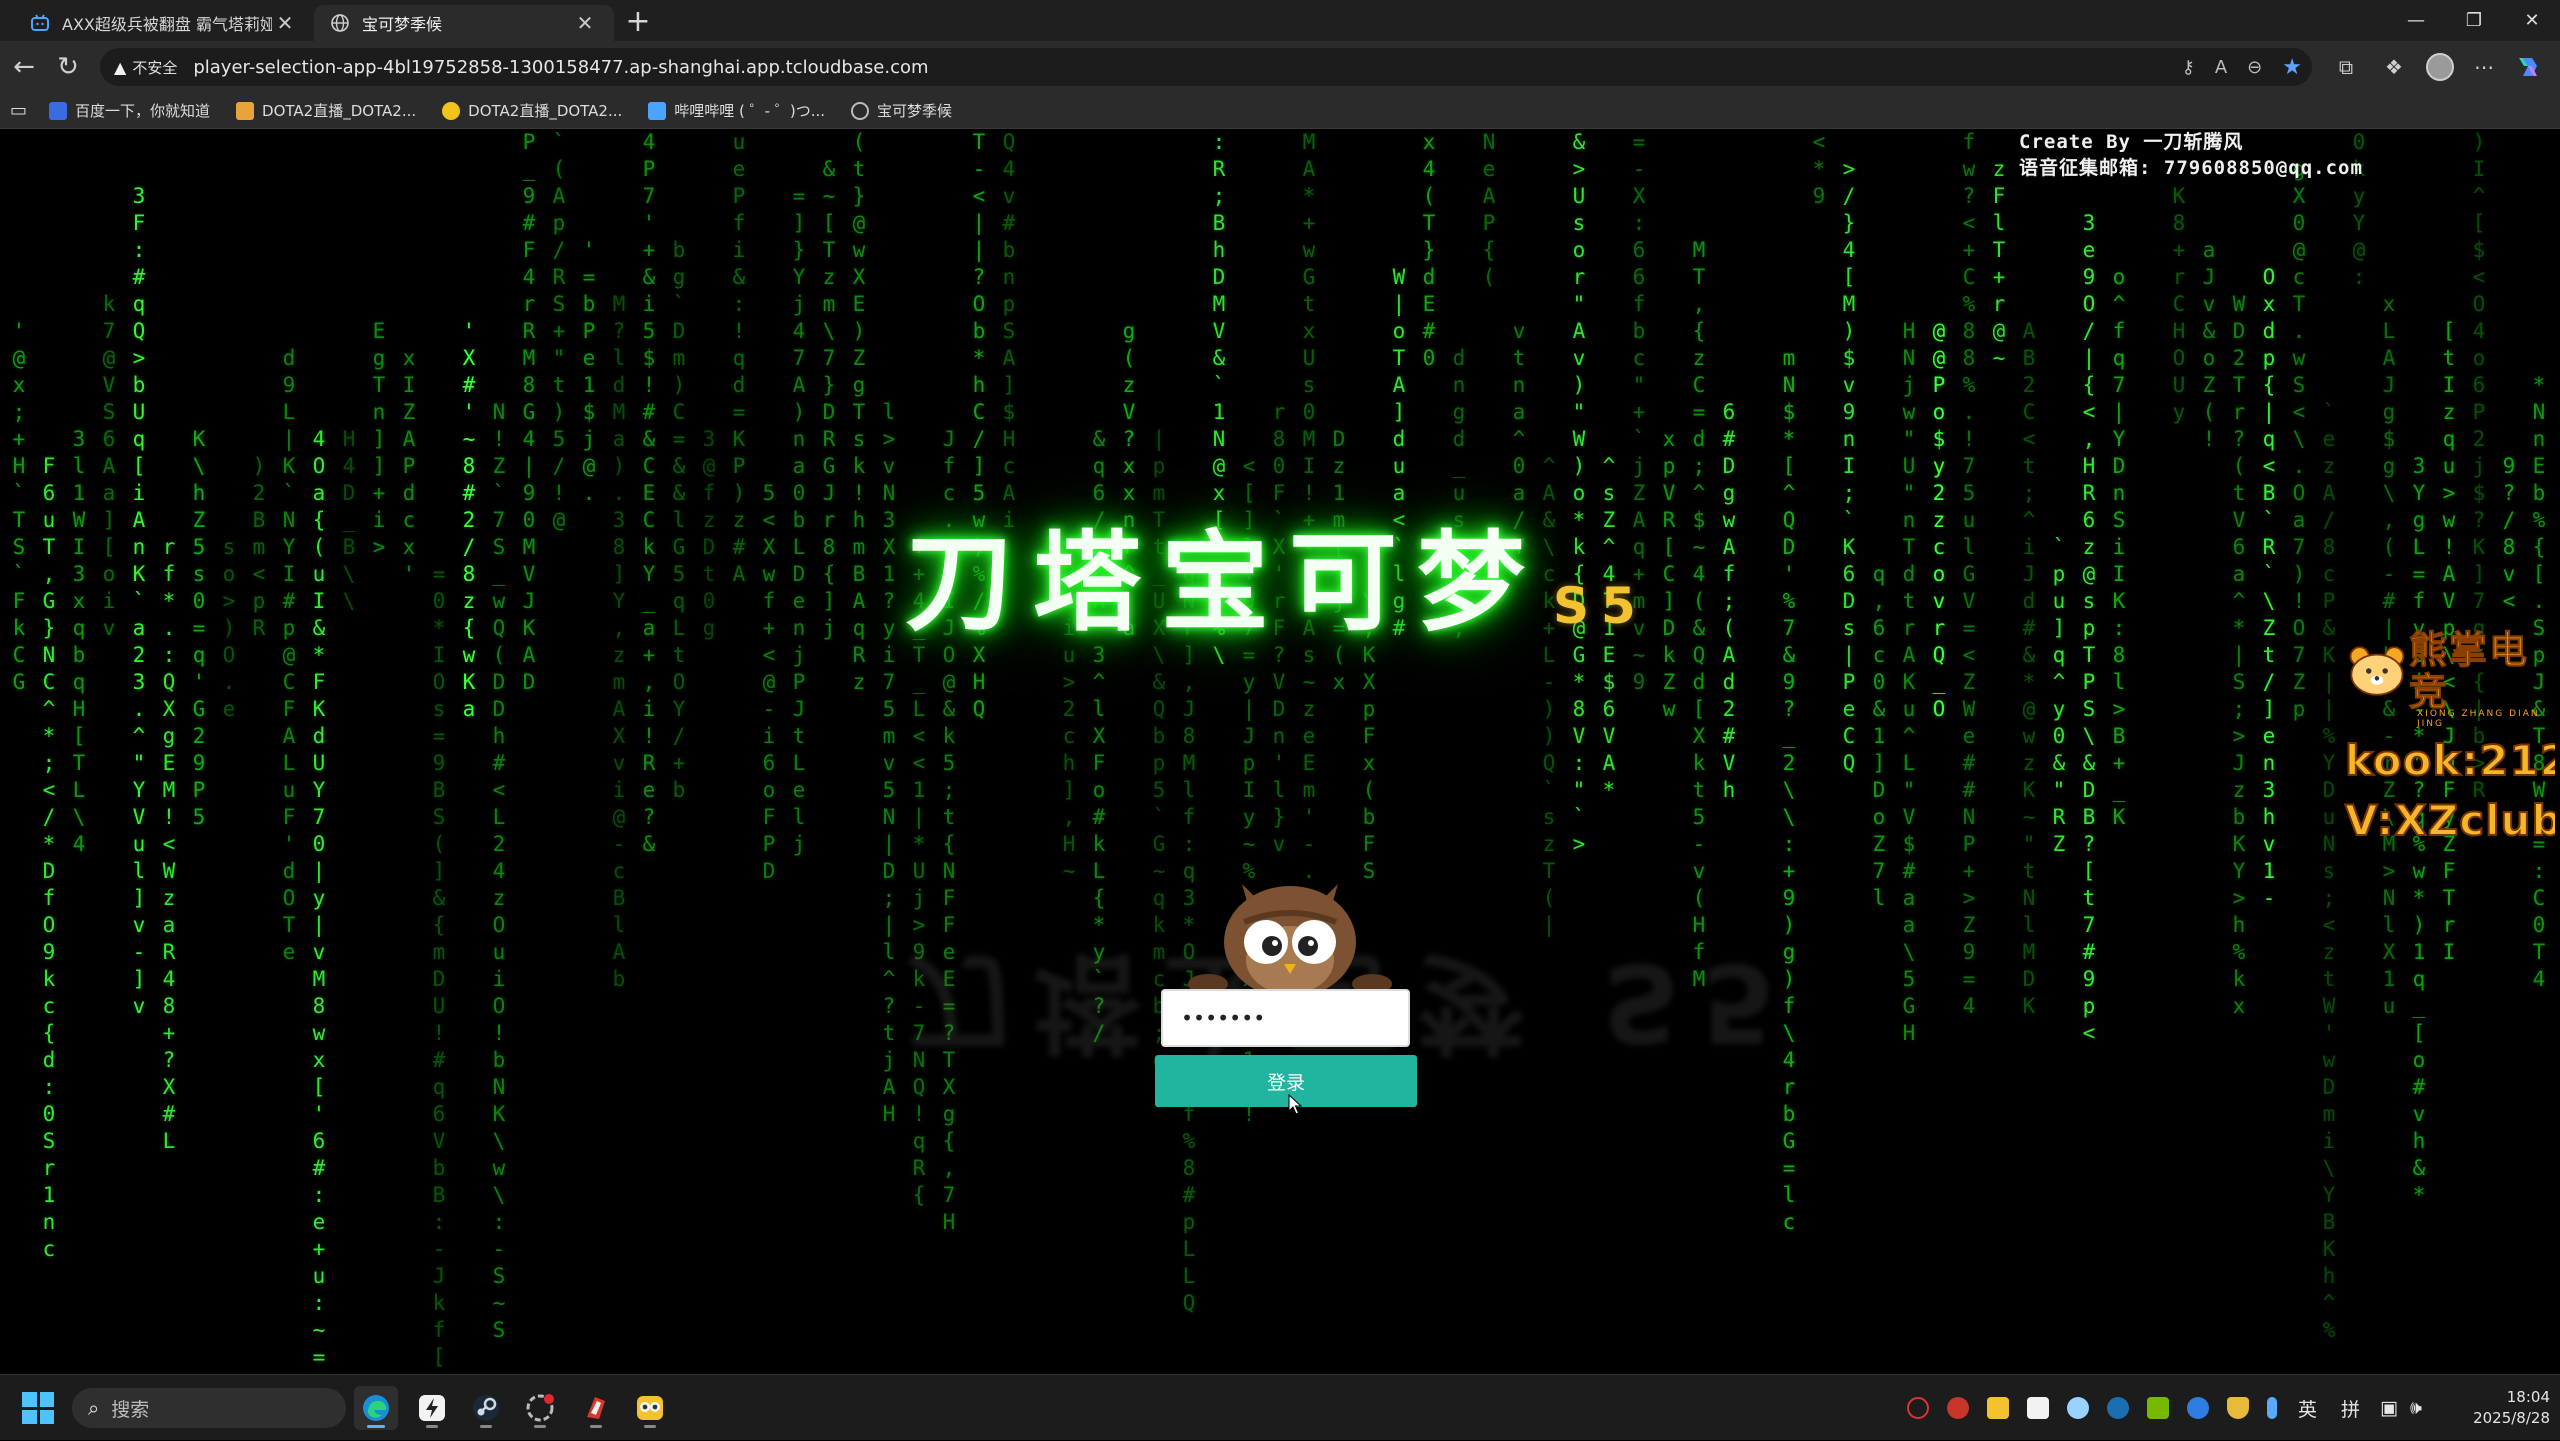 The height and width of the screenshot is (1441, 2560). What do you see at coordinates (1290, 939) in the screenshot?
I see `owl-mascot` at bounding box center [1290, 939].